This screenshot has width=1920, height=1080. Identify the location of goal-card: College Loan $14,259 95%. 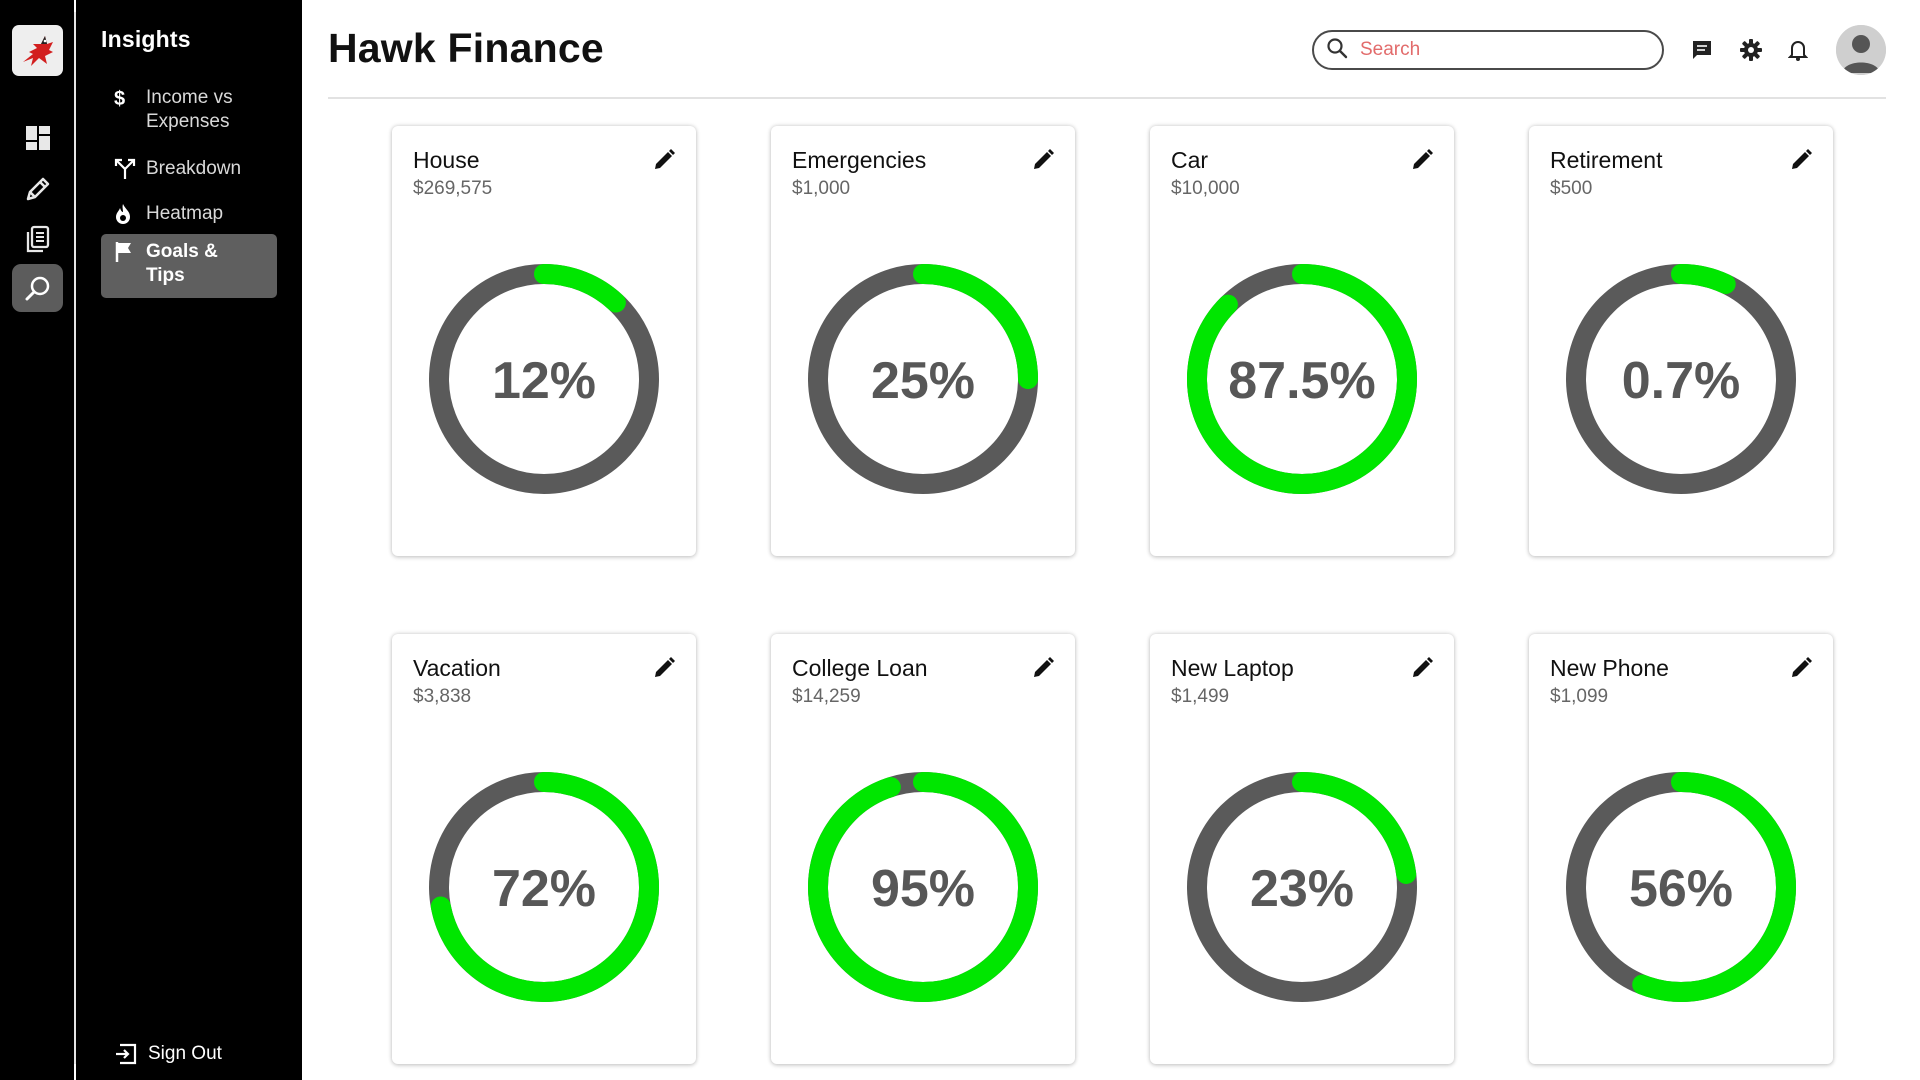
(923, 849).